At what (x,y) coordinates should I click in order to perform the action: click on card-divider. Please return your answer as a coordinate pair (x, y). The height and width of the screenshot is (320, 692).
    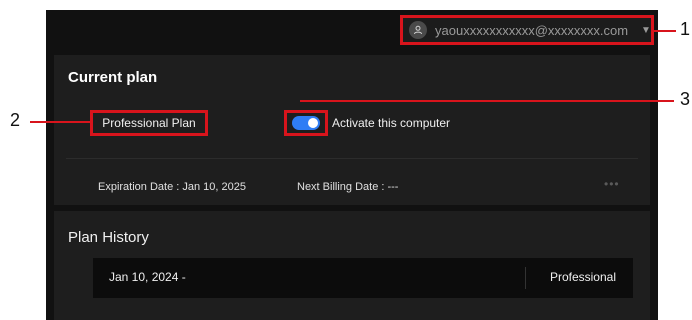
    Looking at the image, I should click on (352, 158).